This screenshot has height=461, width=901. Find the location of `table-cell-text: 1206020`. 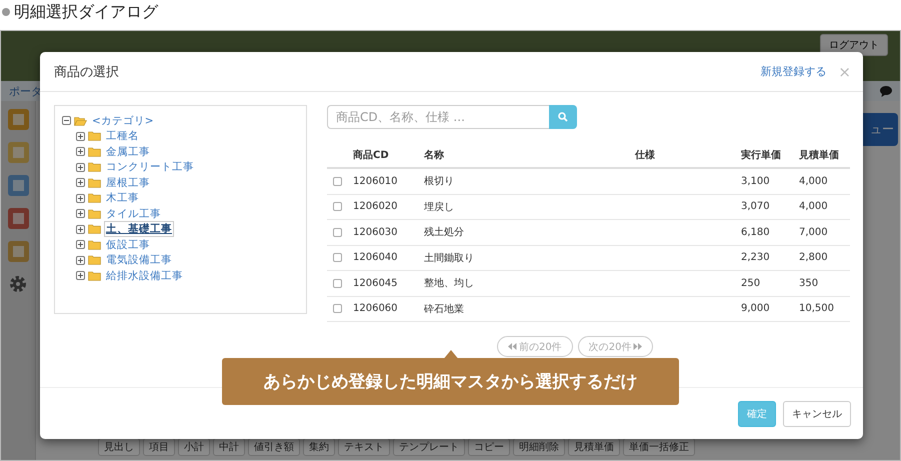

table-cell-text: 1206020 is located at coordinates (376, 206).